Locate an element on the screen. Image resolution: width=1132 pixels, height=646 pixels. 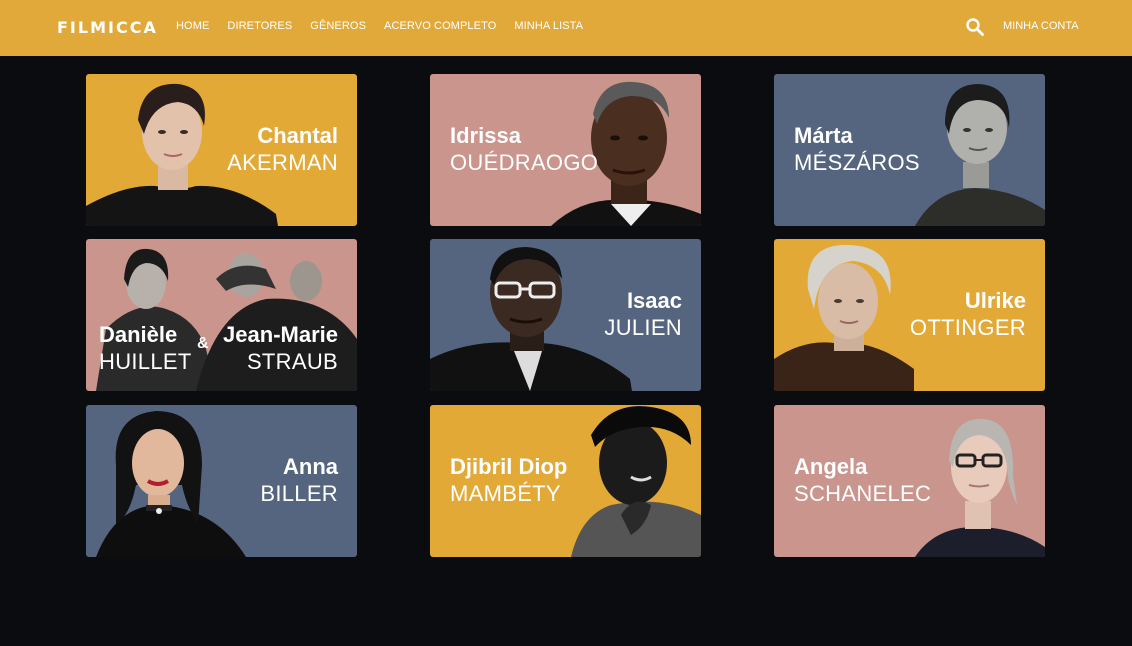
director-card-huillet-straub: Danièle HUILLET & Jean-Marie STRAUB is located at coordinates (221, 315).